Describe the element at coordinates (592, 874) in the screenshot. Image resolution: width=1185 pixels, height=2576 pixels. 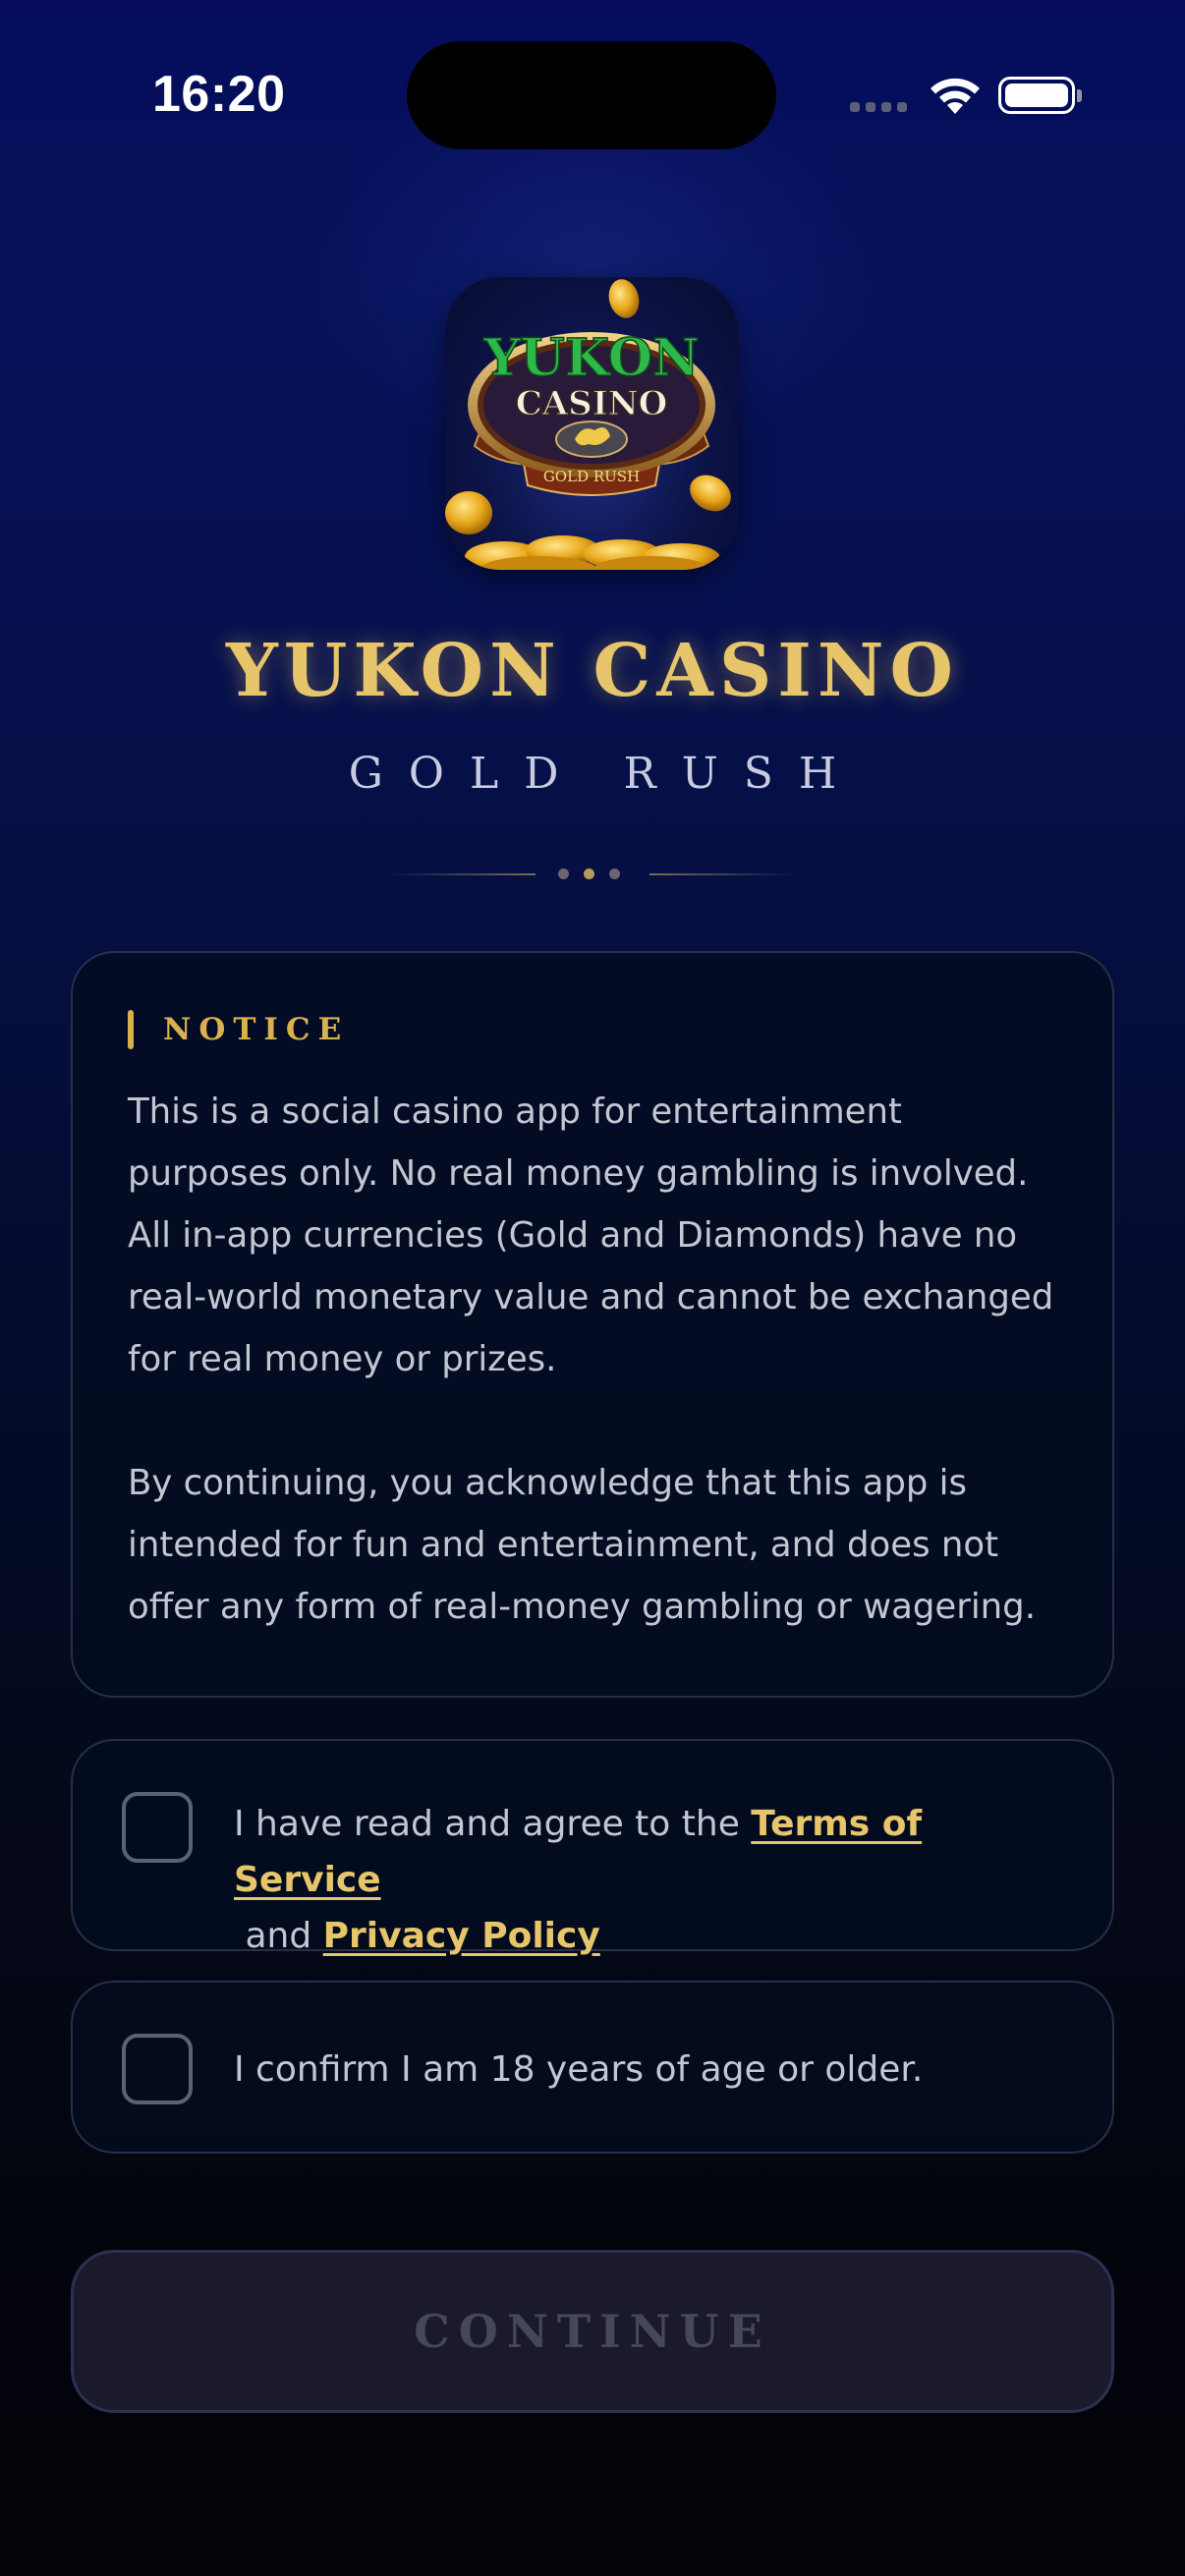
I see `ornamental-divider` at that location.